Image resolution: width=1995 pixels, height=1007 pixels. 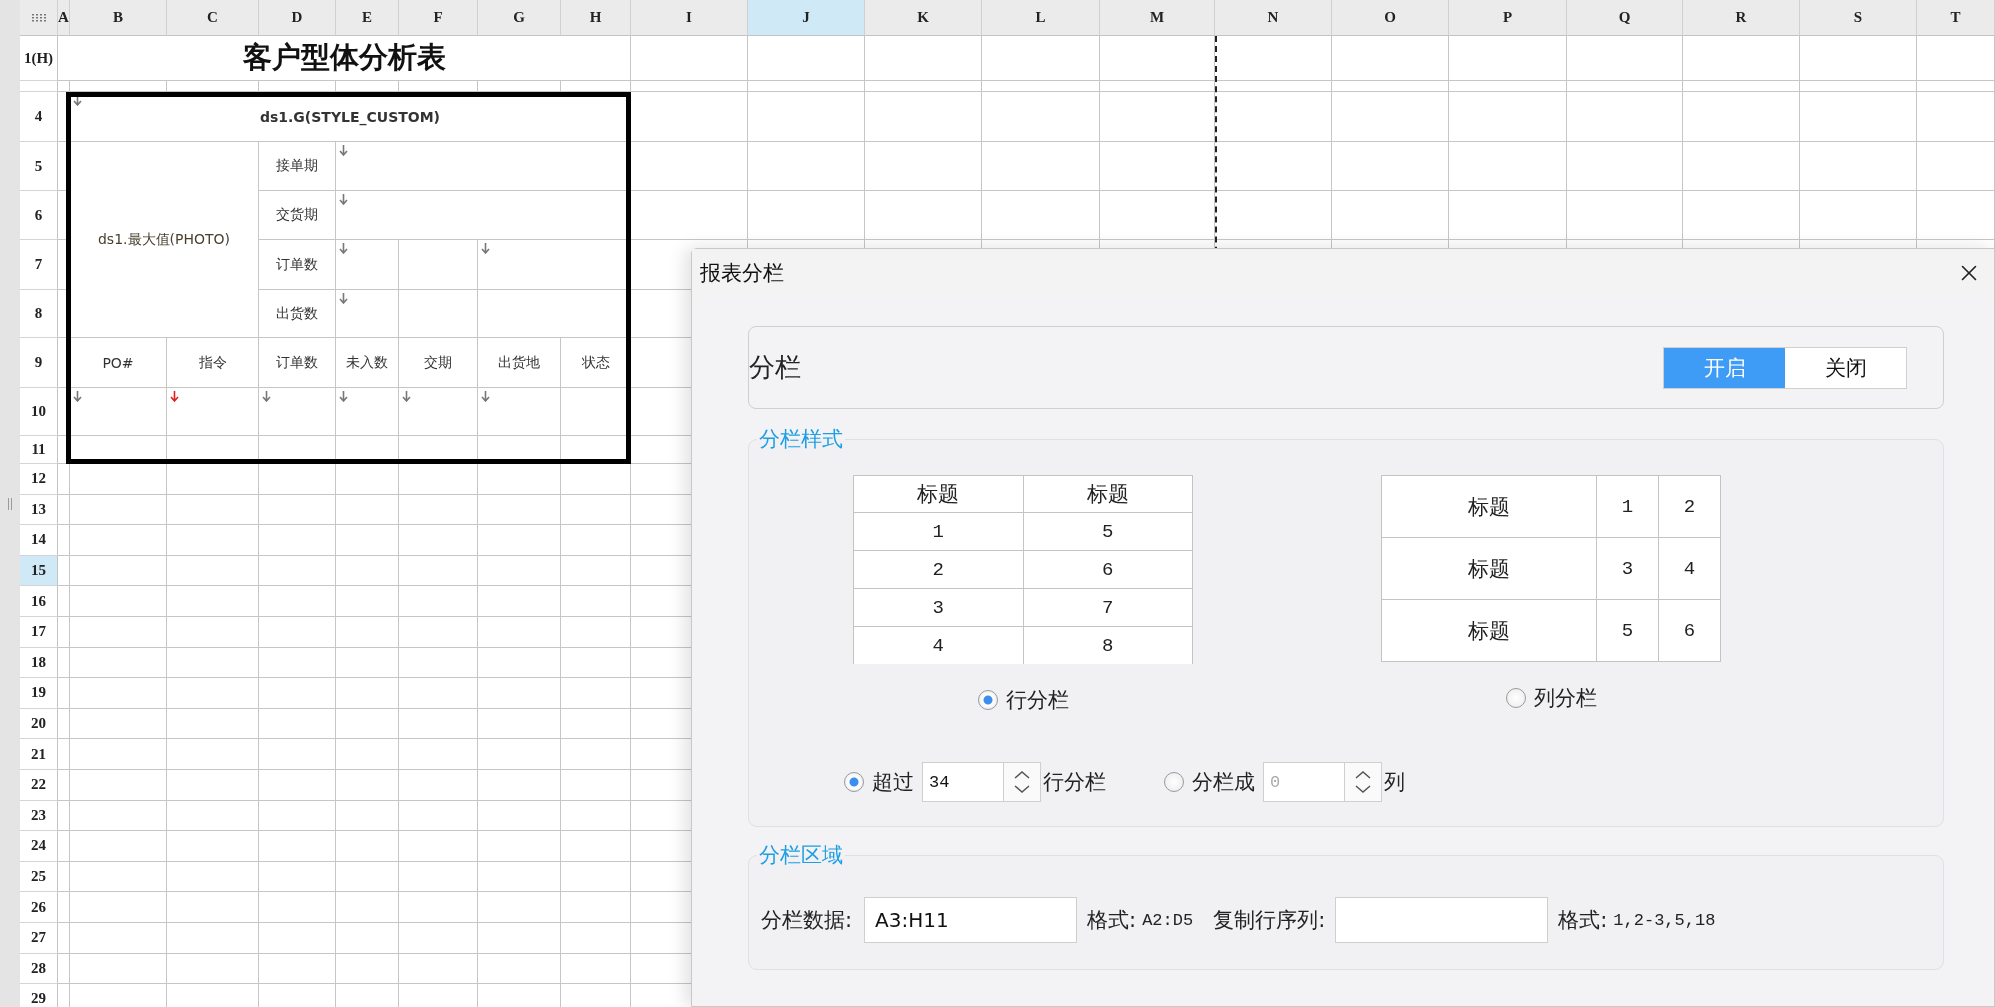 What do you see at coordinates (1625, 18) in the screenshot?
I see `column-header: Q` at bounding box center [1625, 18].